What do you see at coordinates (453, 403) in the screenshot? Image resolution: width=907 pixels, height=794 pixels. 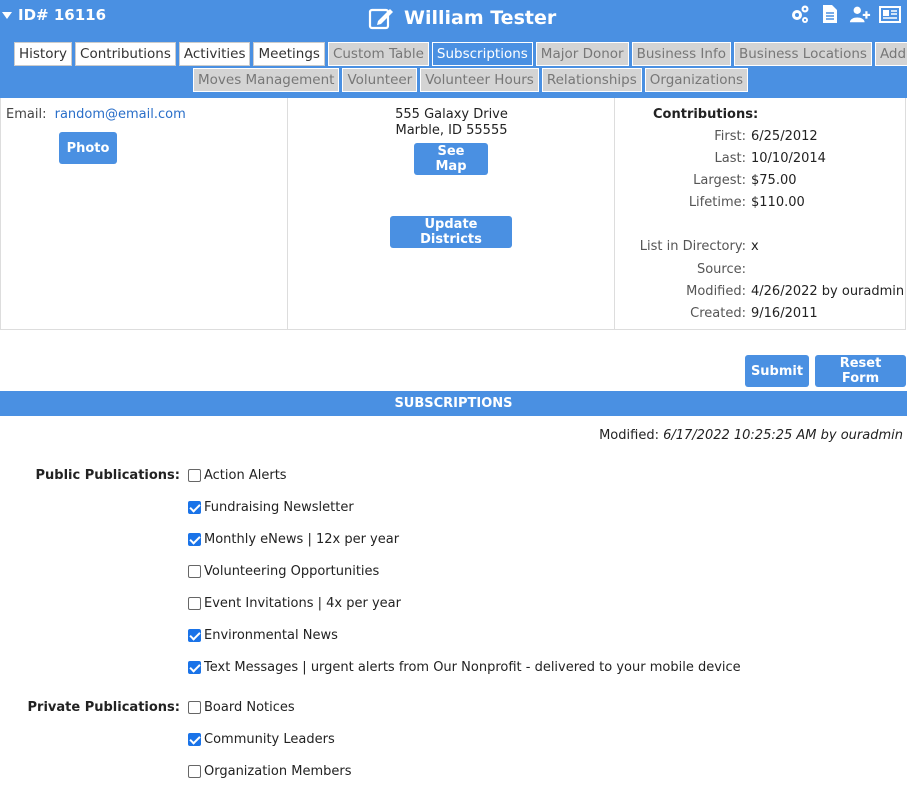 I see `subscriptions-section-title: SUBSCRIPTIONS` at bounding box center [453, 403].